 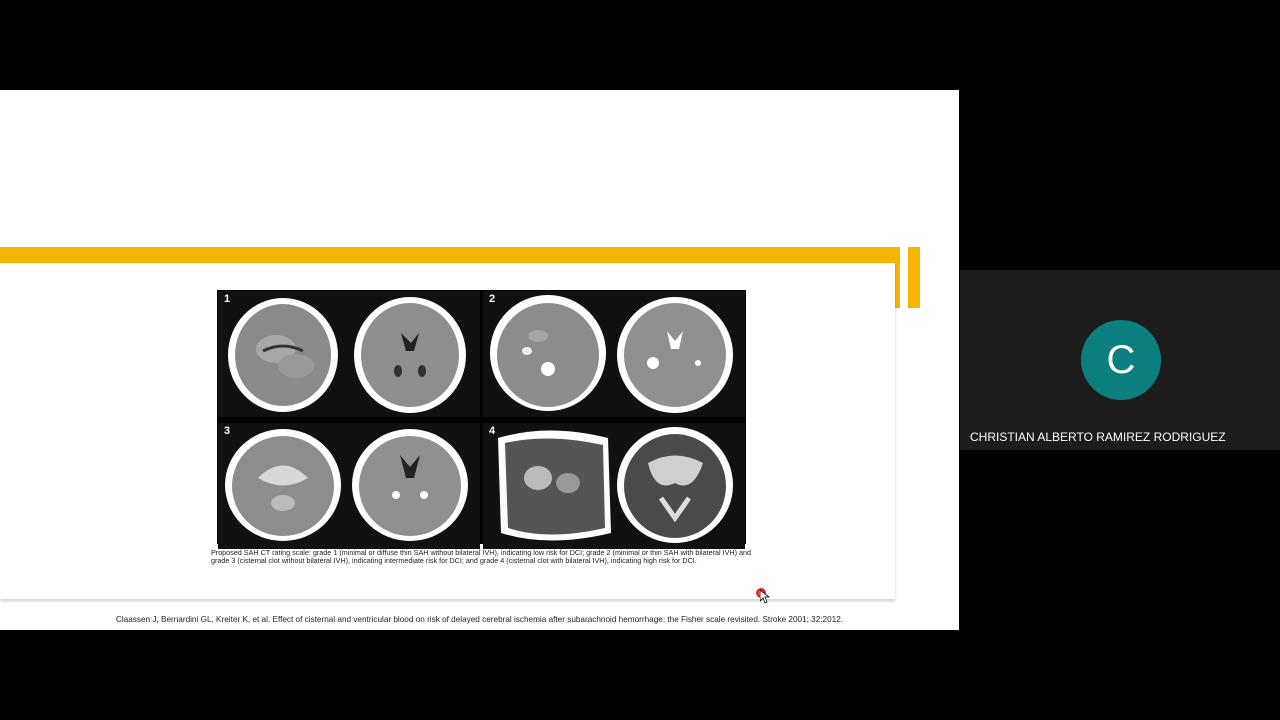 I want to click on participant-avatar: C, so click(x=1121, y=360).